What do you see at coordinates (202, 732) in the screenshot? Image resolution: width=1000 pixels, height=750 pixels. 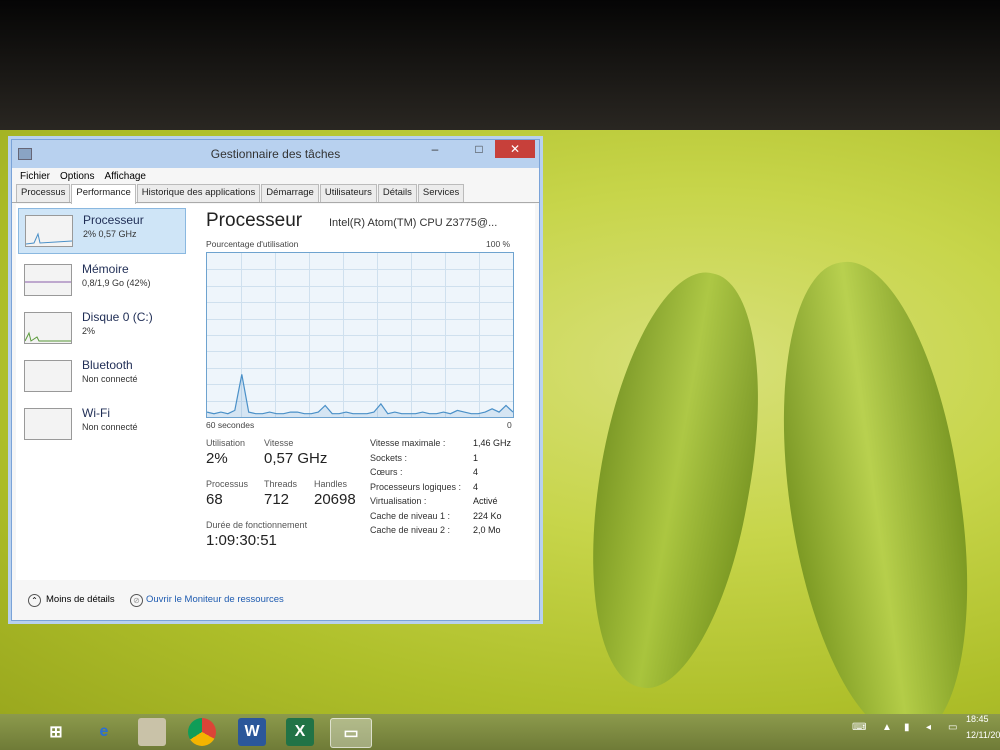 I see `chrome-icon` at bounding box center [202, 732].